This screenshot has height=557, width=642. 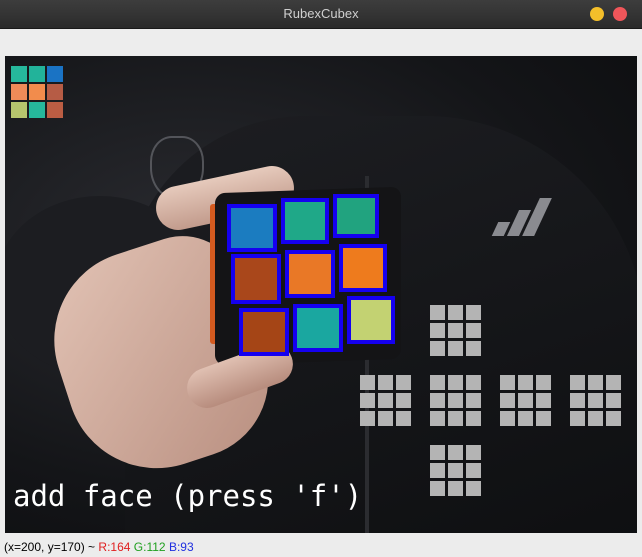 What do you see at coordinates (114, 547) in the screenshot?
I see `red-value: R:164` at bounding box center [114, 547].